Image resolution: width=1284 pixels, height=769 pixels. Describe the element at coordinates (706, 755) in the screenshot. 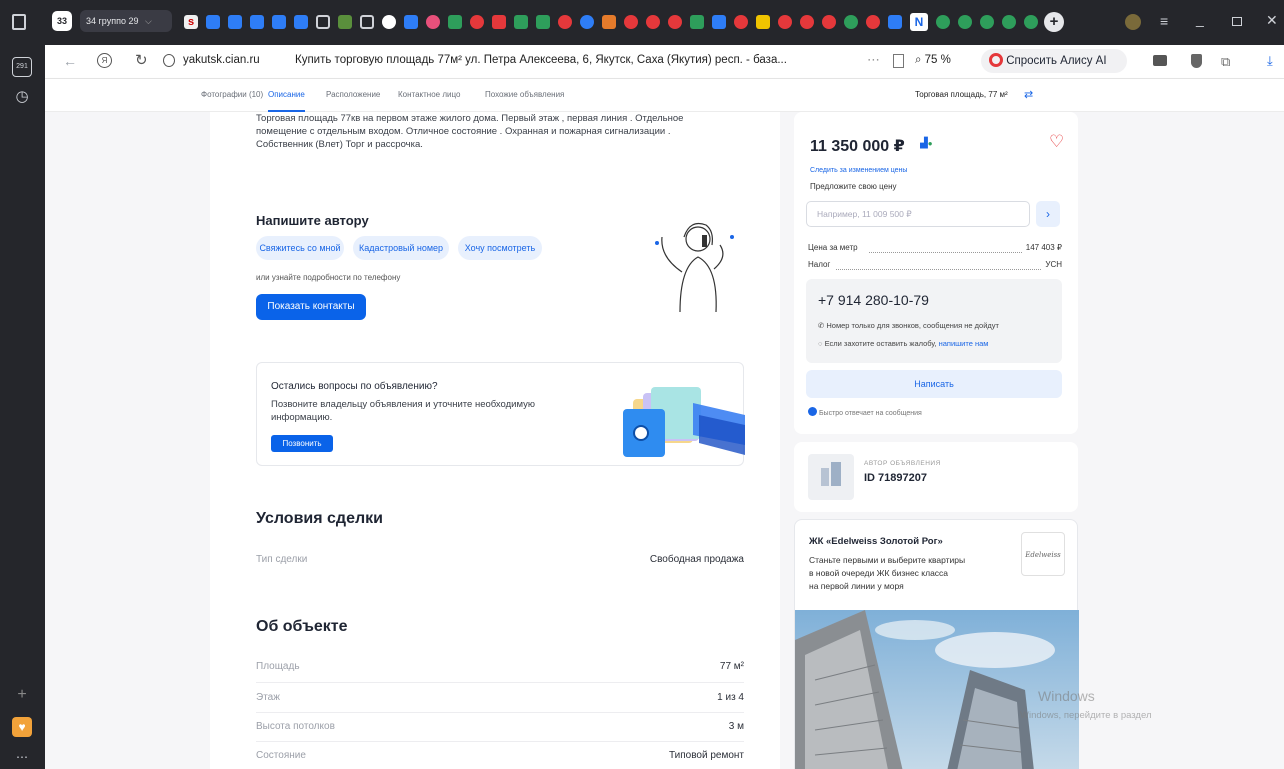

I see `object-condition-value: Типовой ремонт` at that location.